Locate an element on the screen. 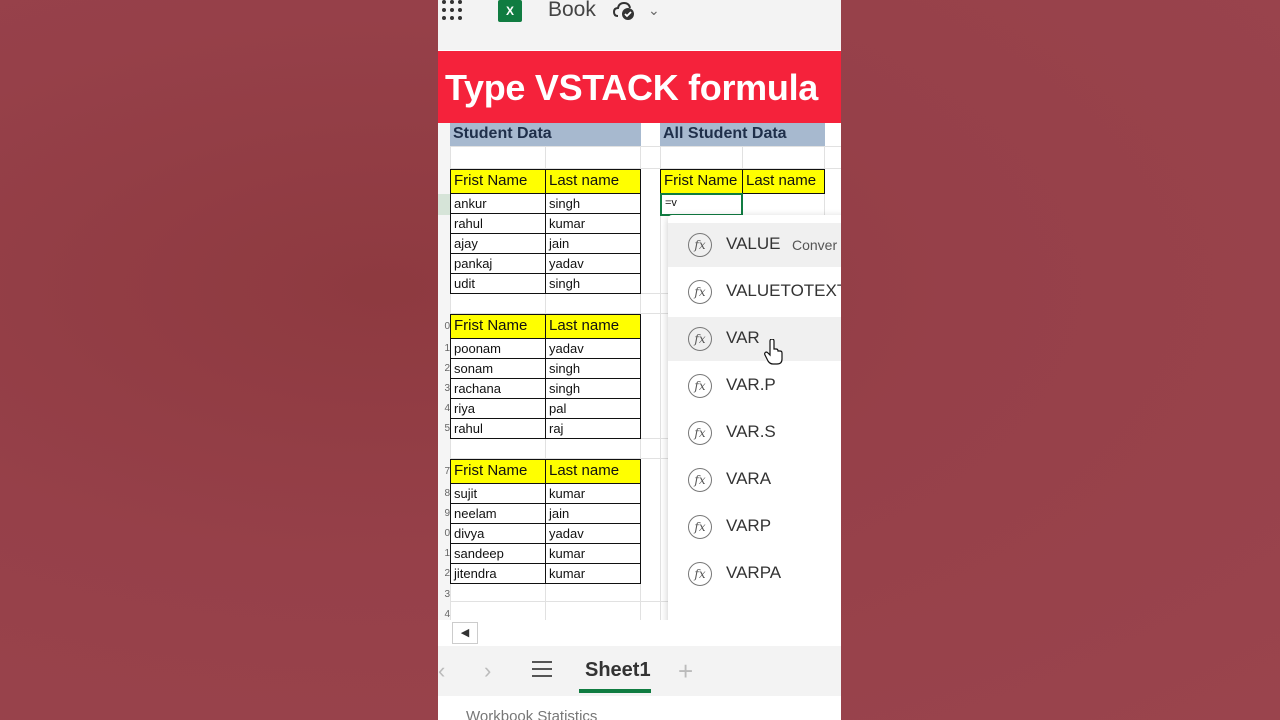 The width and height of the screenshot is (1280, 720). cell-first-name: poonam is located at coordinates (498, 349).